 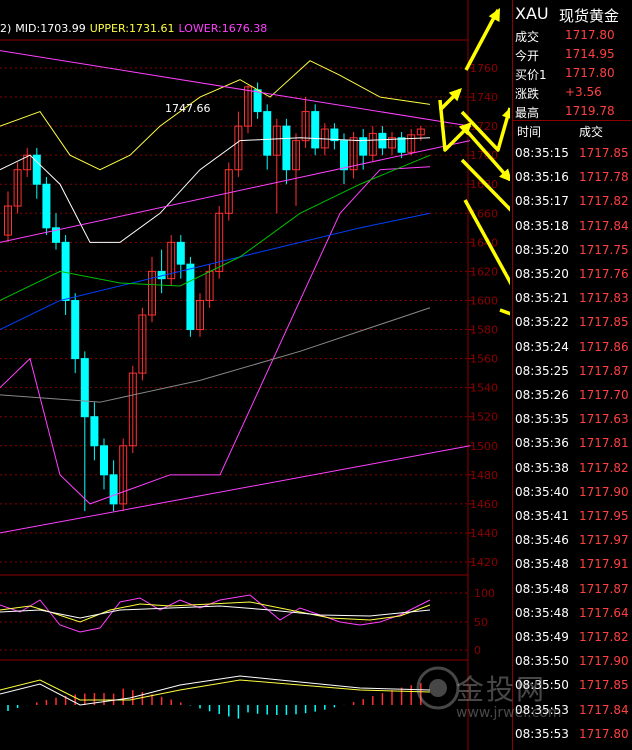 I want to click on tick-row: 08:35:38 1717.82, so click(x=572, y=472).